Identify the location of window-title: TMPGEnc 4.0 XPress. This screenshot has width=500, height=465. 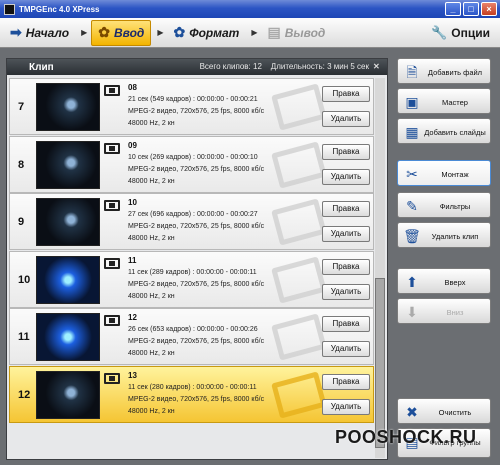
(59, 9).